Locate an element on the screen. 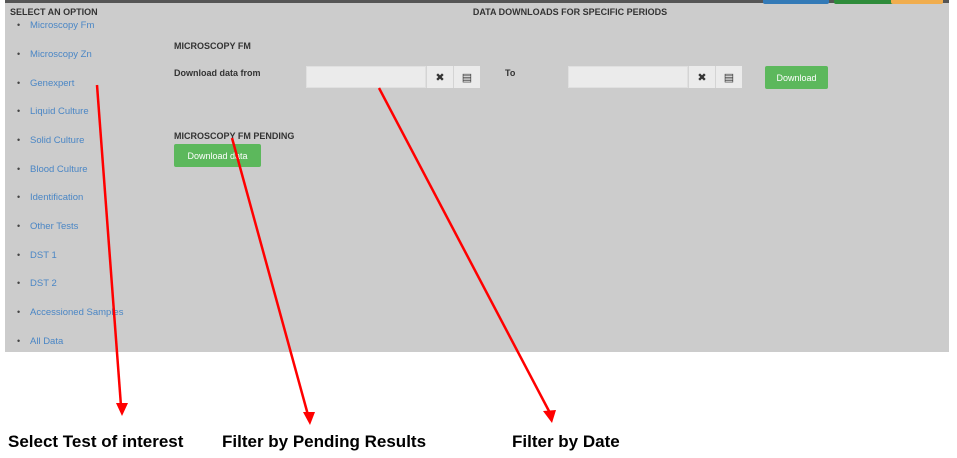 The image size is (957, 458). arrowhead-pending-results is located at coordinates (309, 418).